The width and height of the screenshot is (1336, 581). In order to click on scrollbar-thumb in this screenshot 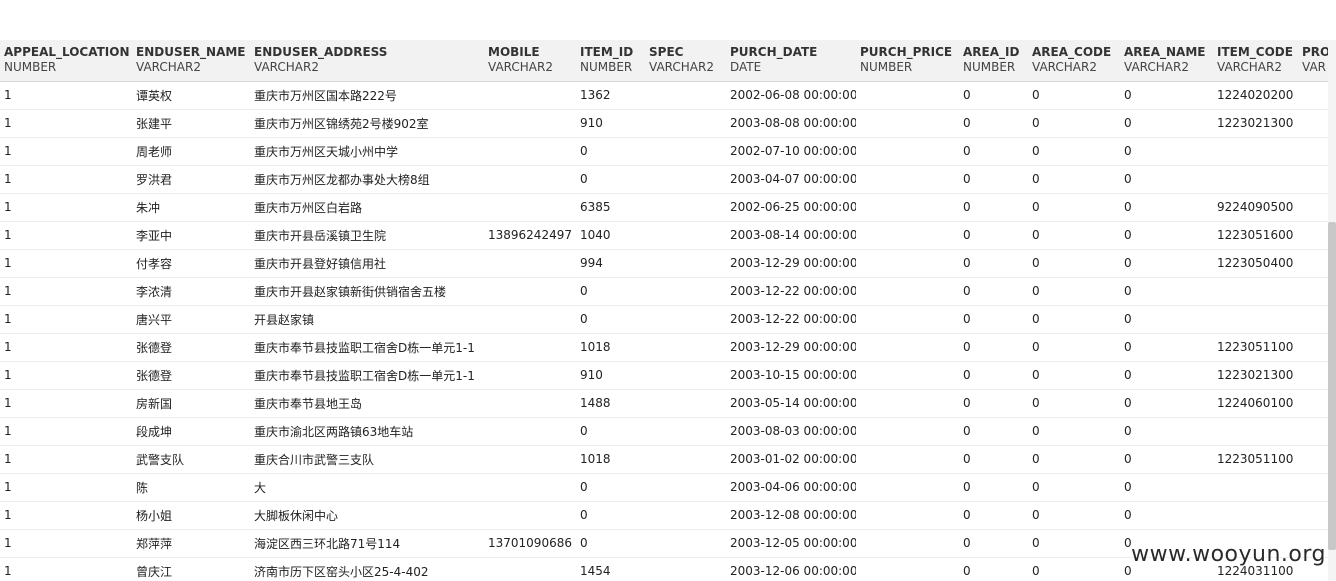, I will do `click(1332, 386)`.